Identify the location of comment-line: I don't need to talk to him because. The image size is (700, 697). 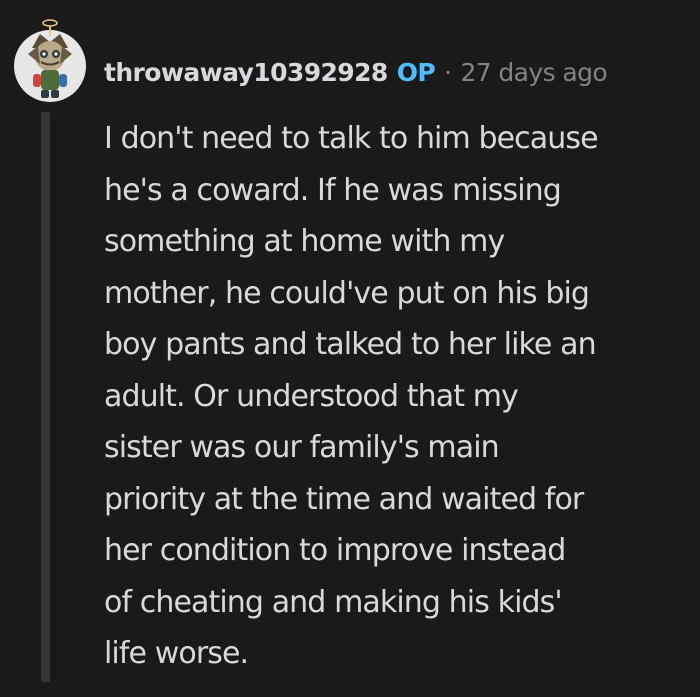
(351, 138).